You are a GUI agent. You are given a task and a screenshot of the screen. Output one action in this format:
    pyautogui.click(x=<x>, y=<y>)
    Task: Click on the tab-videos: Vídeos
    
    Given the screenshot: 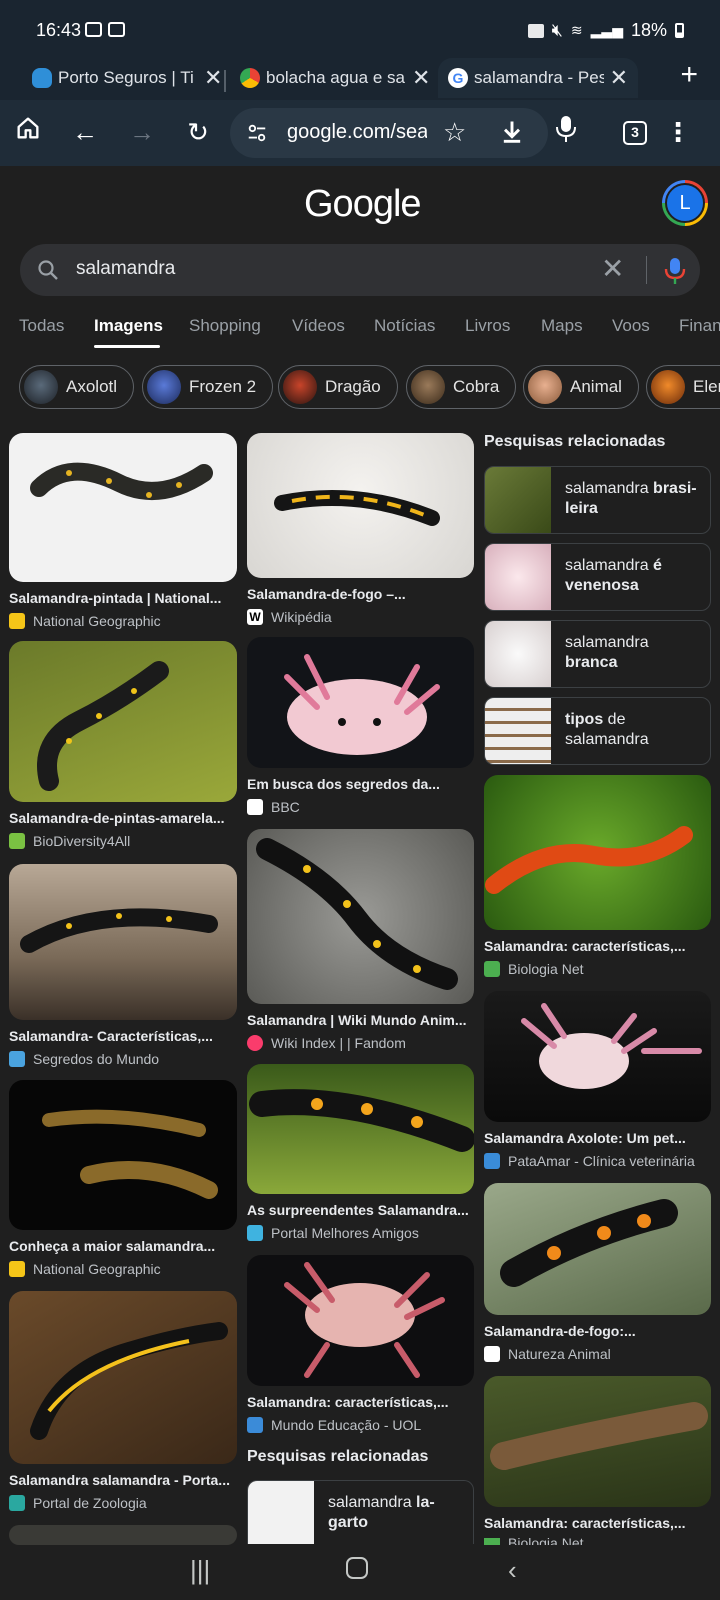 What is the action you would take?
    pyautogui.click(x=318, y=326)
    